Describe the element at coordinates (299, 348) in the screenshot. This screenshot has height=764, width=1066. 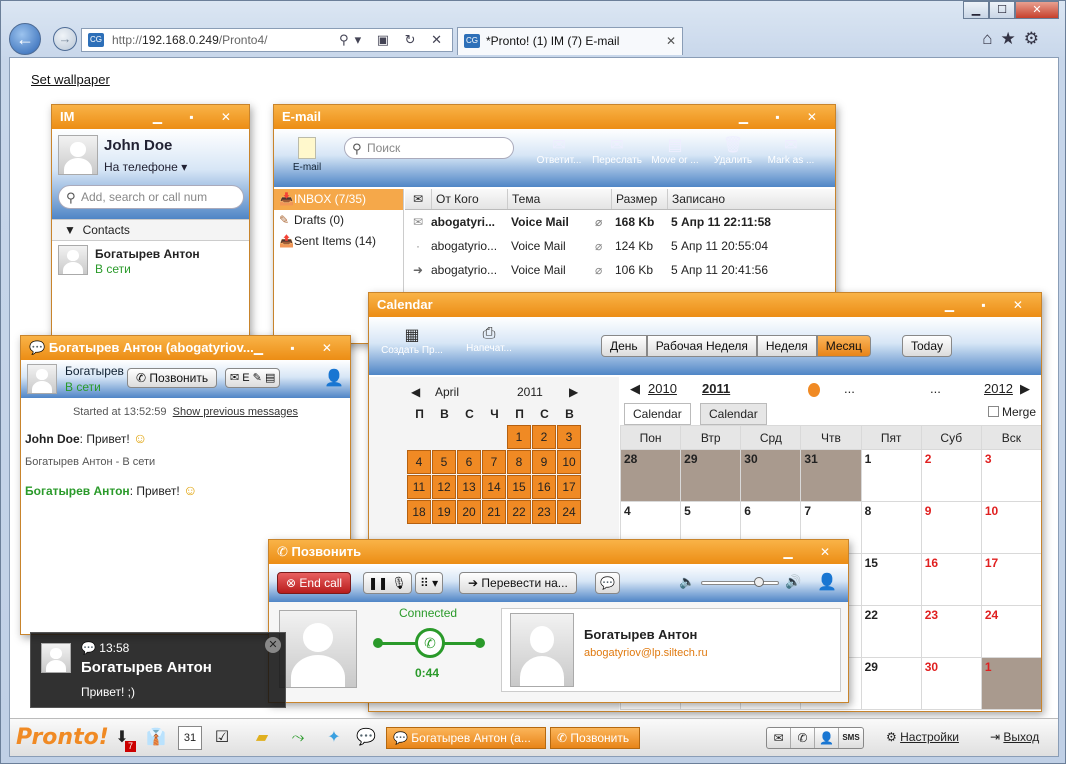
I see `chat-window-controls: ▁ ▪ ✕` at that location.